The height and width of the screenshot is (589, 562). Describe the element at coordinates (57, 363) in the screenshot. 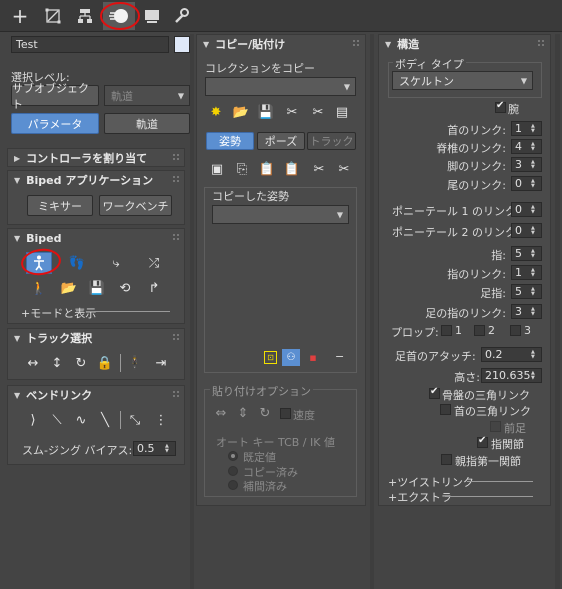

I see `body-vertical-icon: ↕` at that location.